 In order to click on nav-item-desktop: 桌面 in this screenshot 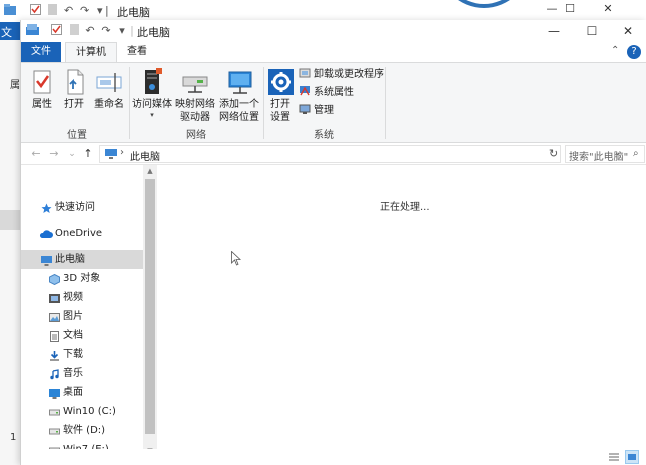, I will do `click(82, 392)`.